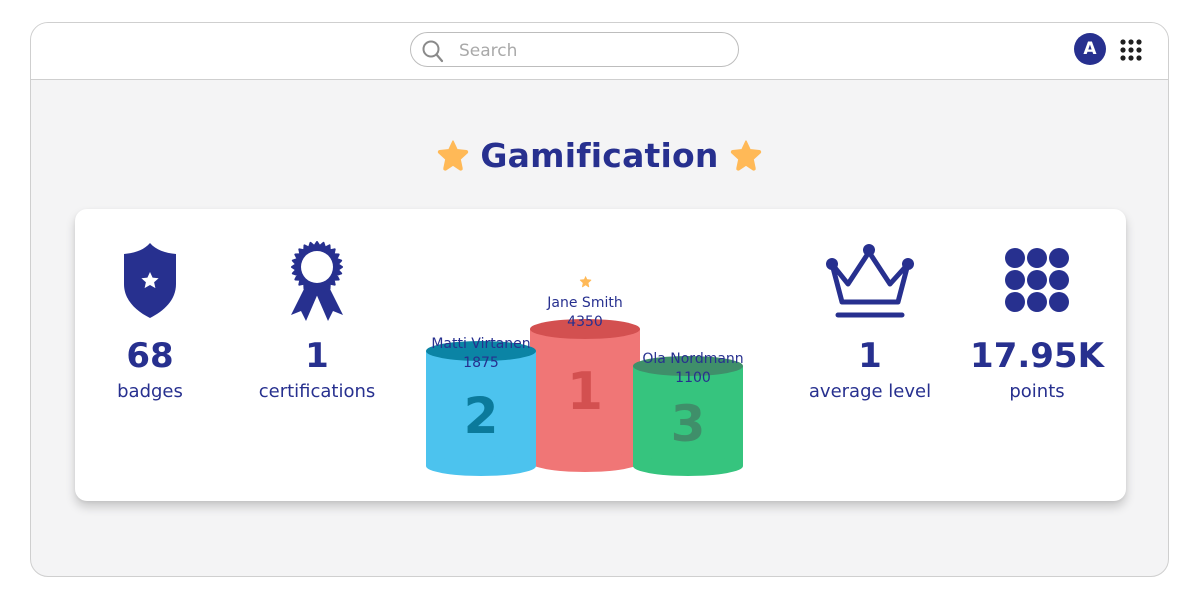  I want to click on search-input, so click(589, 50).